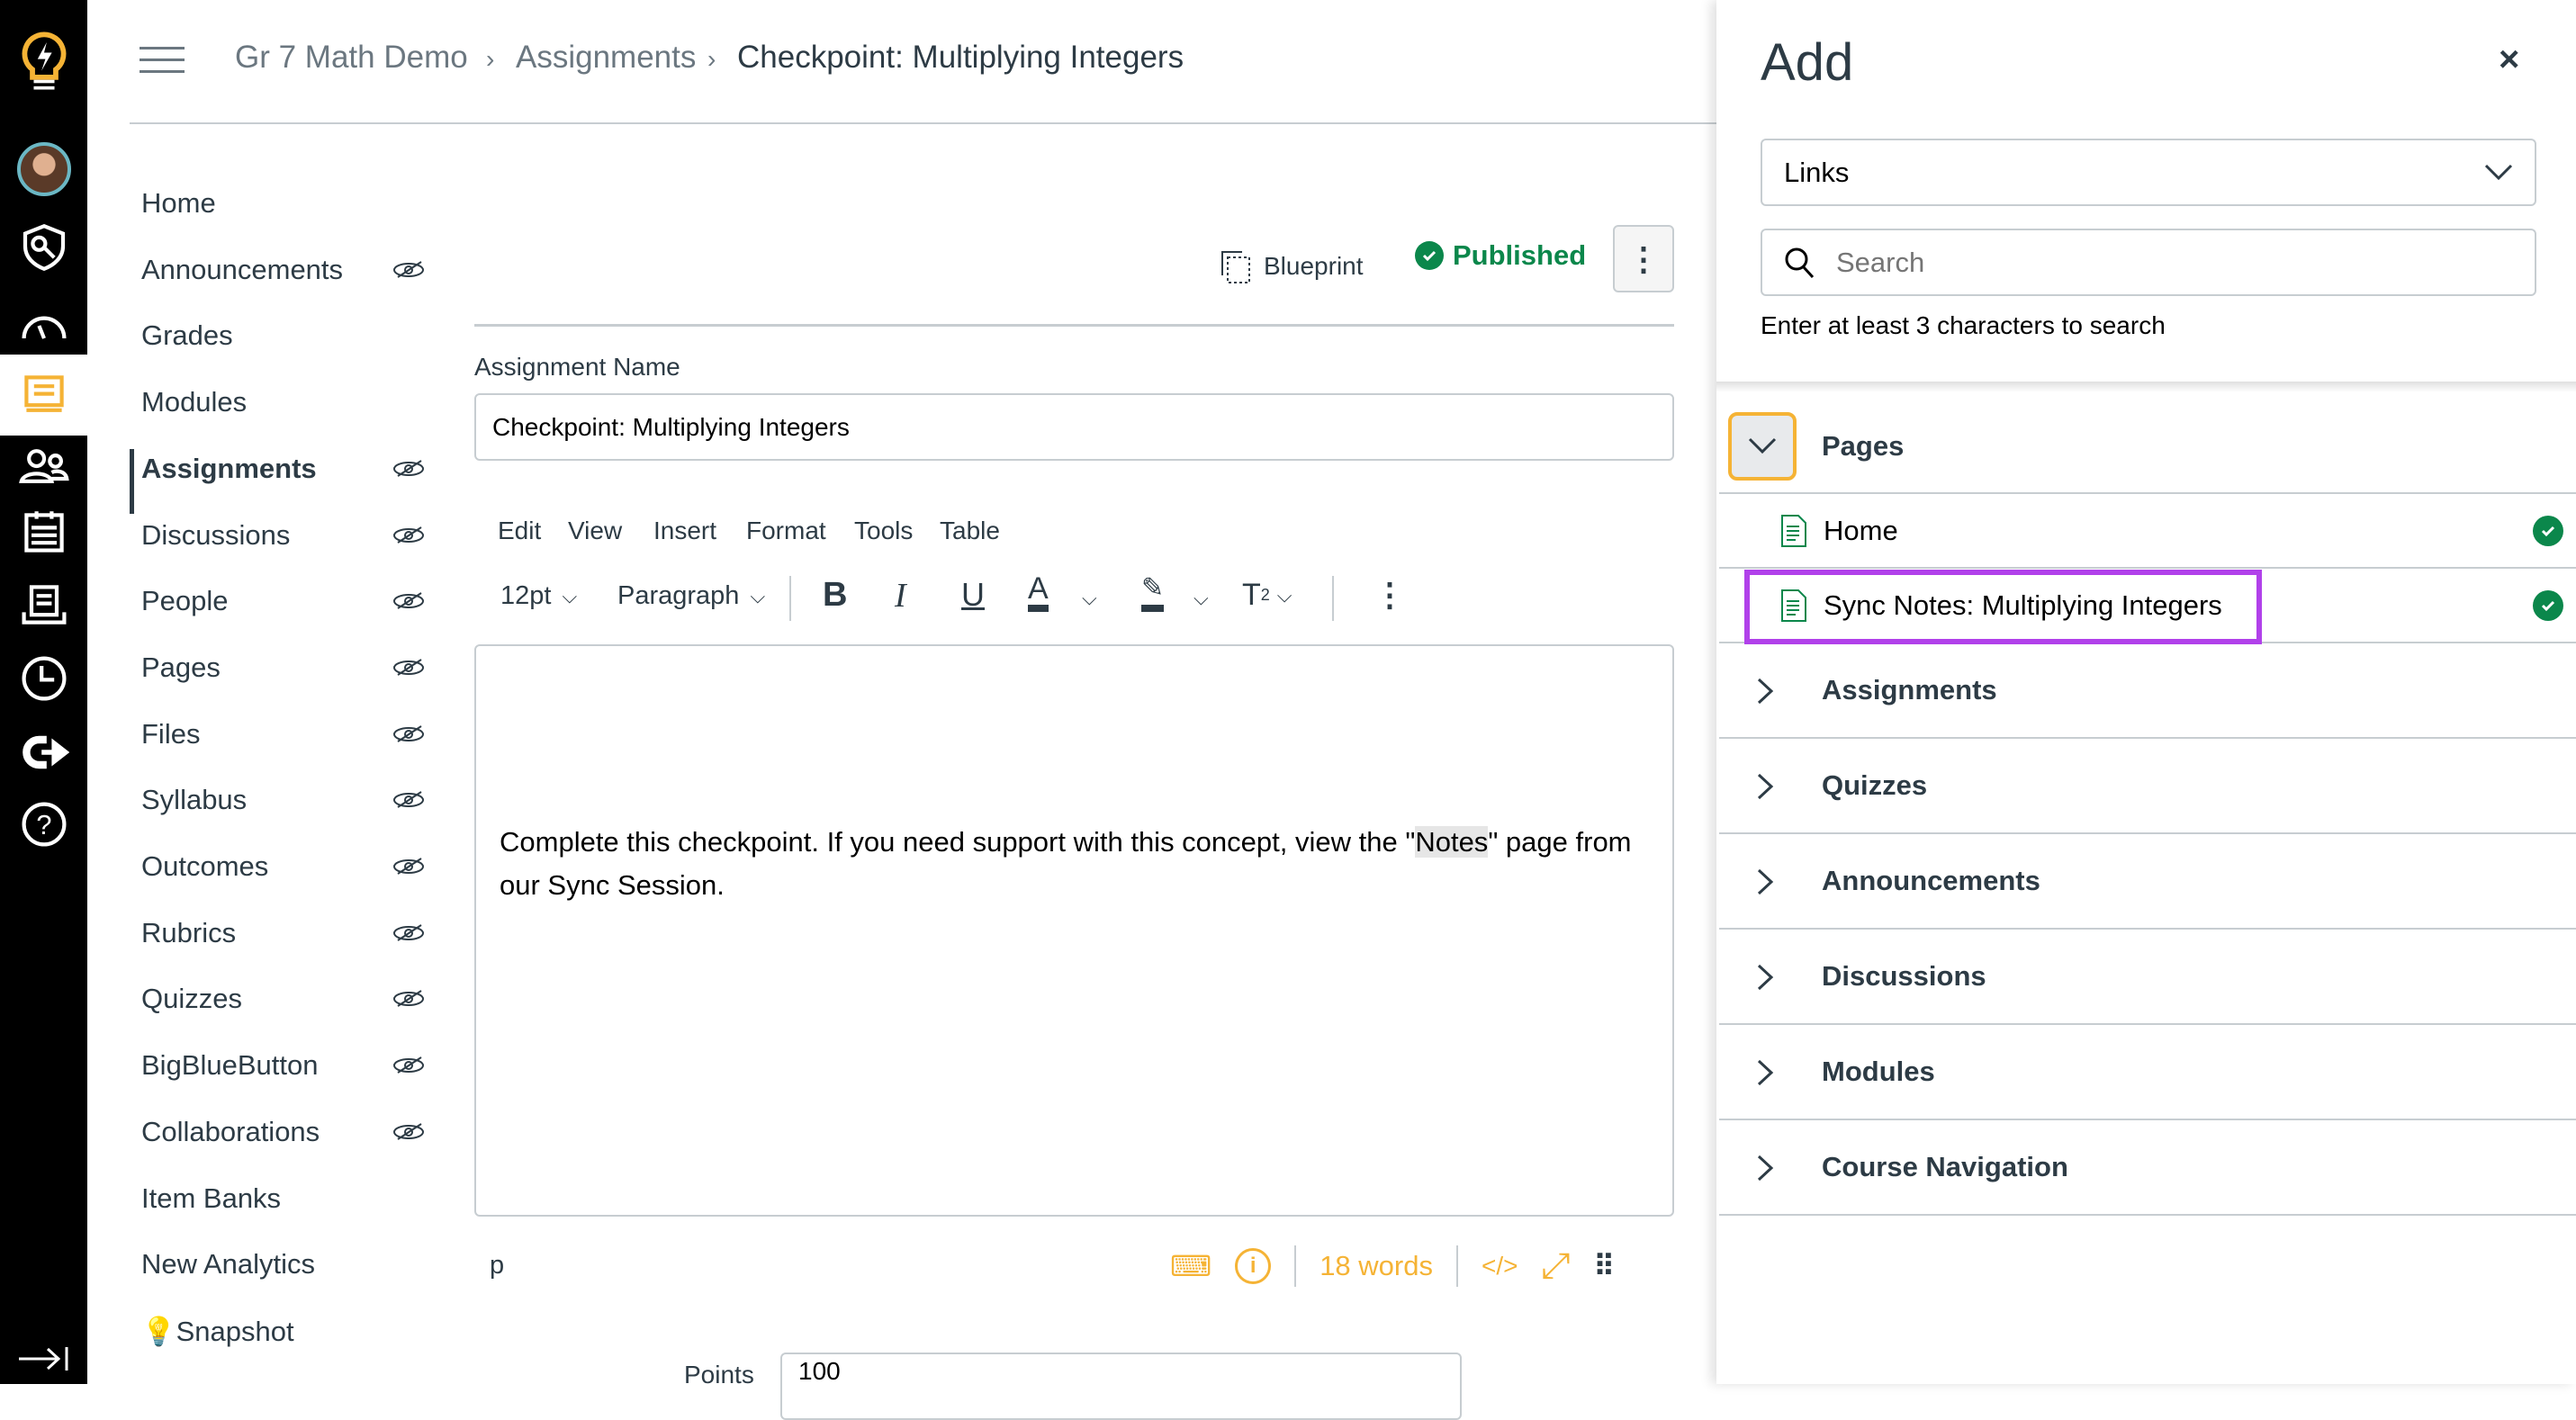 Image resolution: width=2576 pixels, height=1420 pixels. Describe the element at coordinates (43, 678) in the screenshot. I see `history-icon` at that location.